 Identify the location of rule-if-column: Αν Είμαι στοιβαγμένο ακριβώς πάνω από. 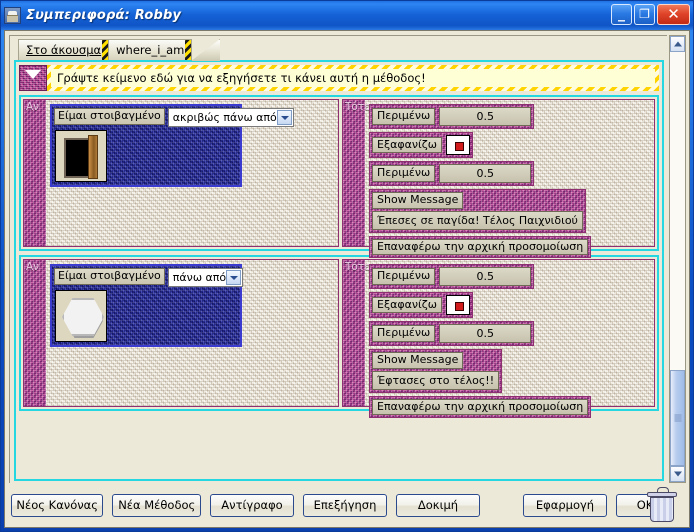
(181, 173).